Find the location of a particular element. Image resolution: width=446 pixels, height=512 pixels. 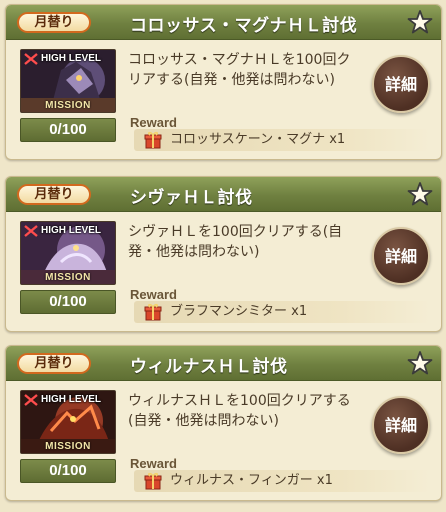

mission-description: シヴァＨＬを100回クリアする(自発・他発は問わない) is located at coordinates (235, 242).